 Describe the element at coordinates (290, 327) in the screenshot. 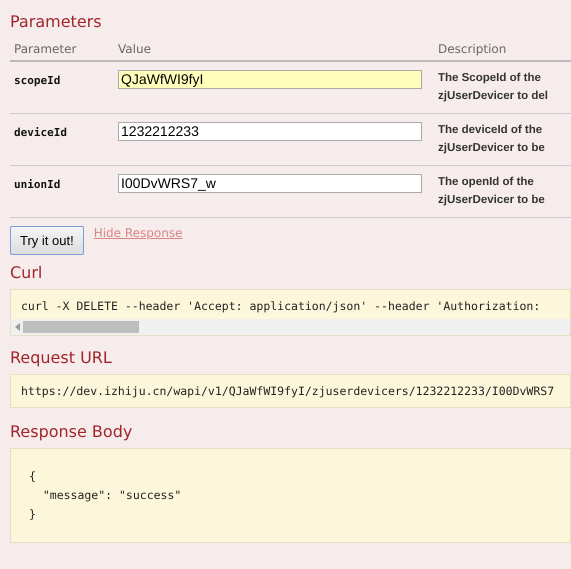

I see `horizontal-scrollbar` at that location.